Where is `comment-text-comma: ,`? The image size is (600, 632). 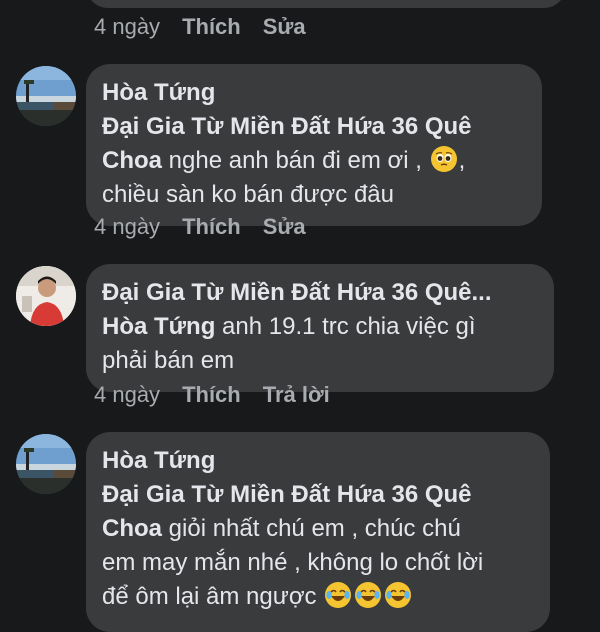
comment-text-comma: , is located at coordinates (462, 160).